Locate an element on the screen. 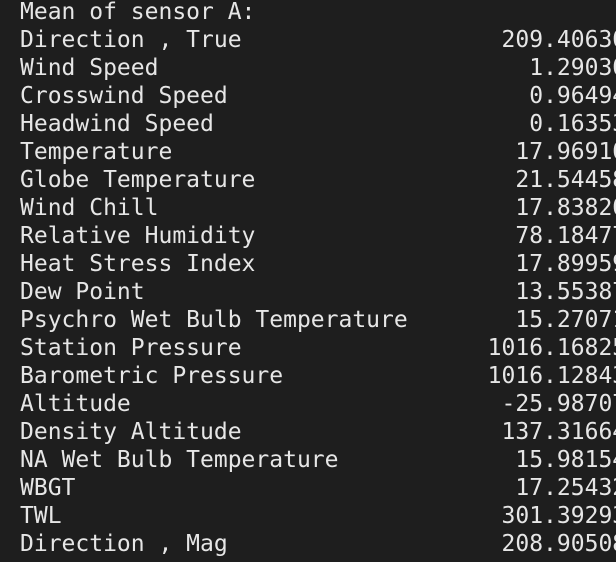 This screenshot has width=616, height=562. row-value: 301.392932 is located at coordinates (558, 516).